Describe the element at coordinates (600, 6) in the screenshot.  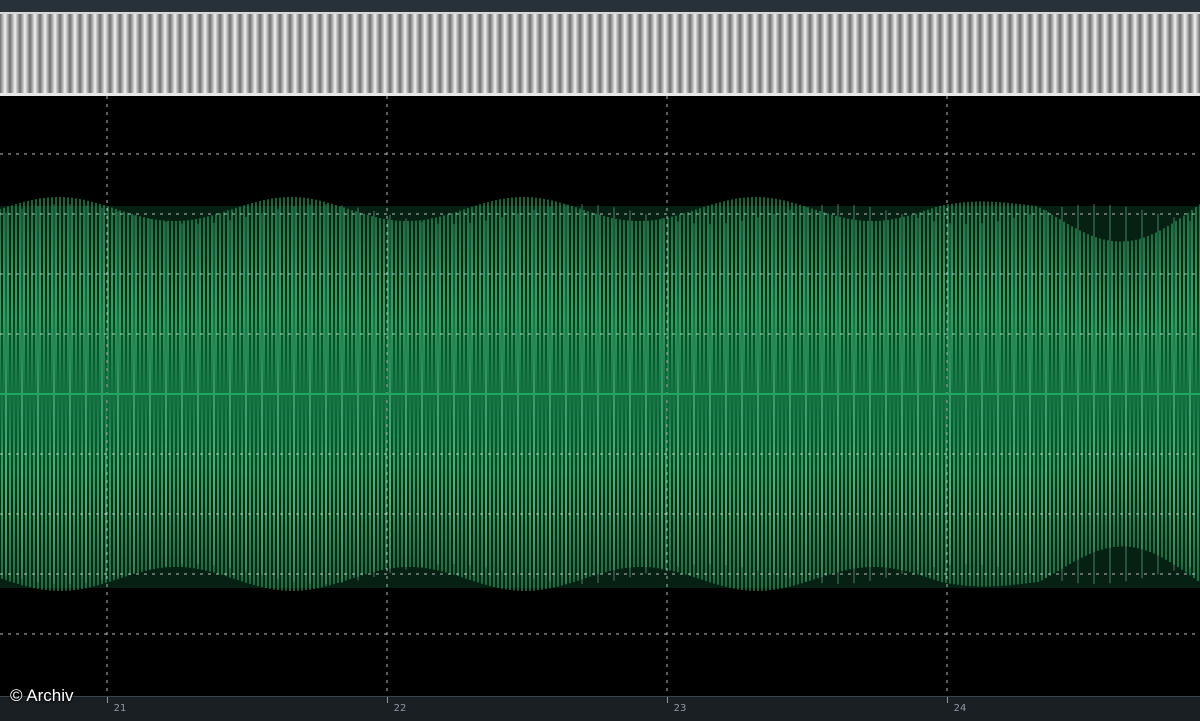
I see `window-top-strip` at that location.